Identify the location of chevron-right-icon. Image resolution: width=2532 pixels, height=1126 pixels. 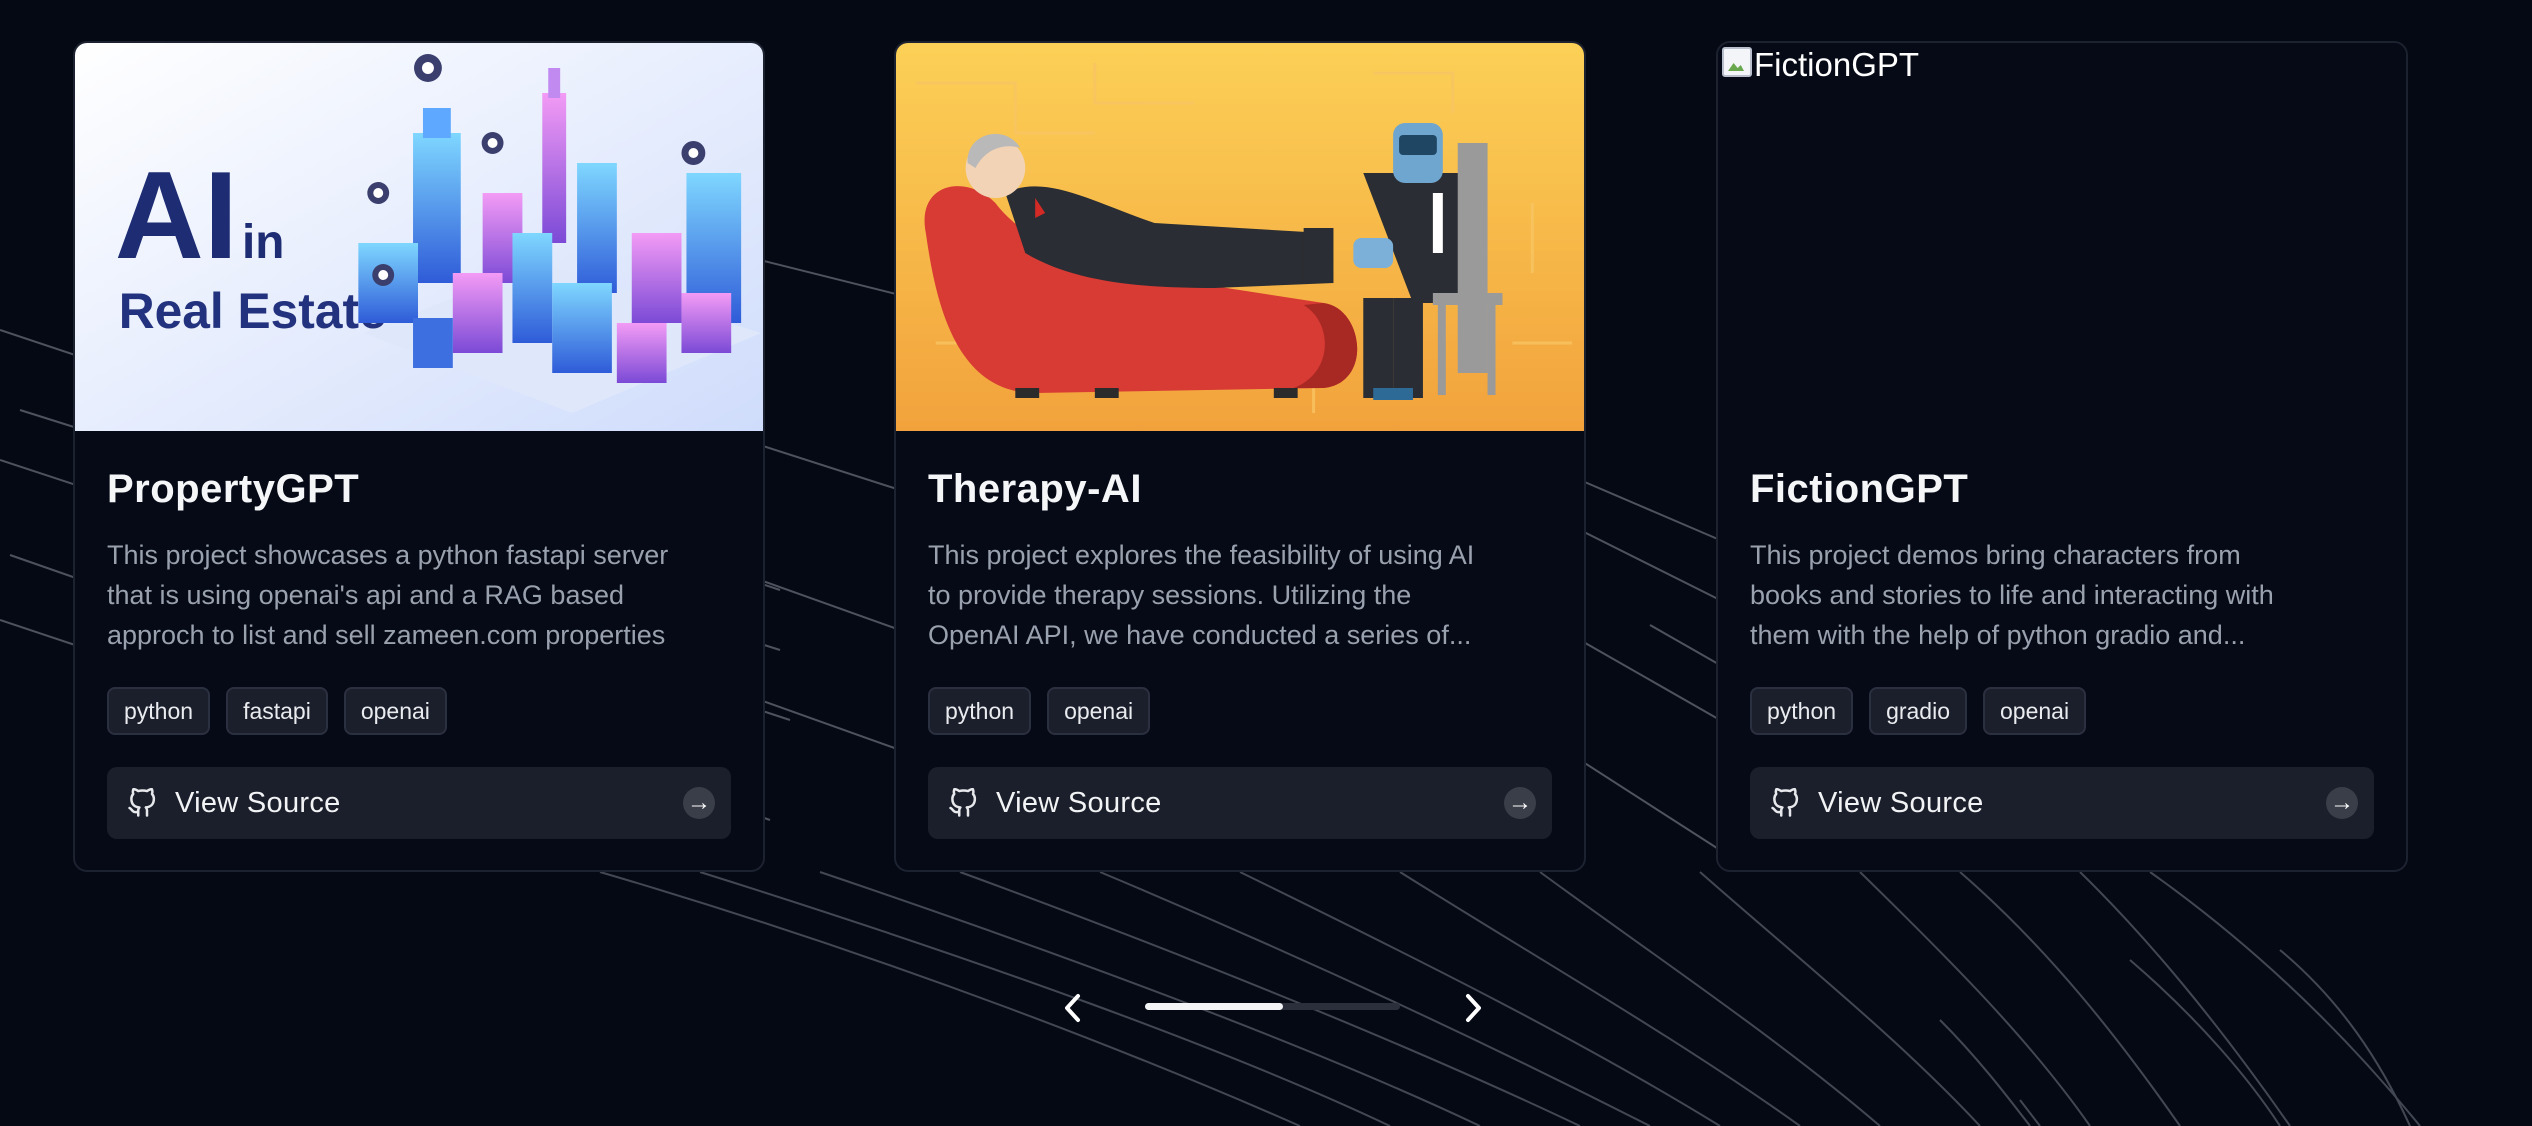
(1473, 1008).